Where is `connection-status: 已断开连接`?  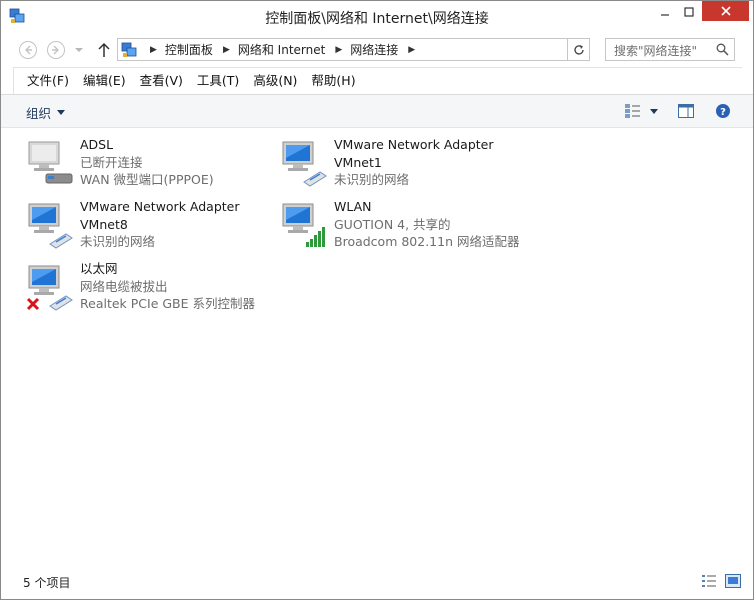
connection-status: 已断开连接 is located at coordinates (111, 162).